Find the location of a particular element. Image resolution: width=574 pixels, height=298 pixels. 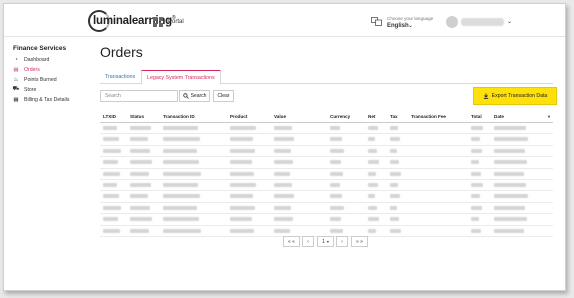

last-page-button: » » is located at coordinates (359, 241).